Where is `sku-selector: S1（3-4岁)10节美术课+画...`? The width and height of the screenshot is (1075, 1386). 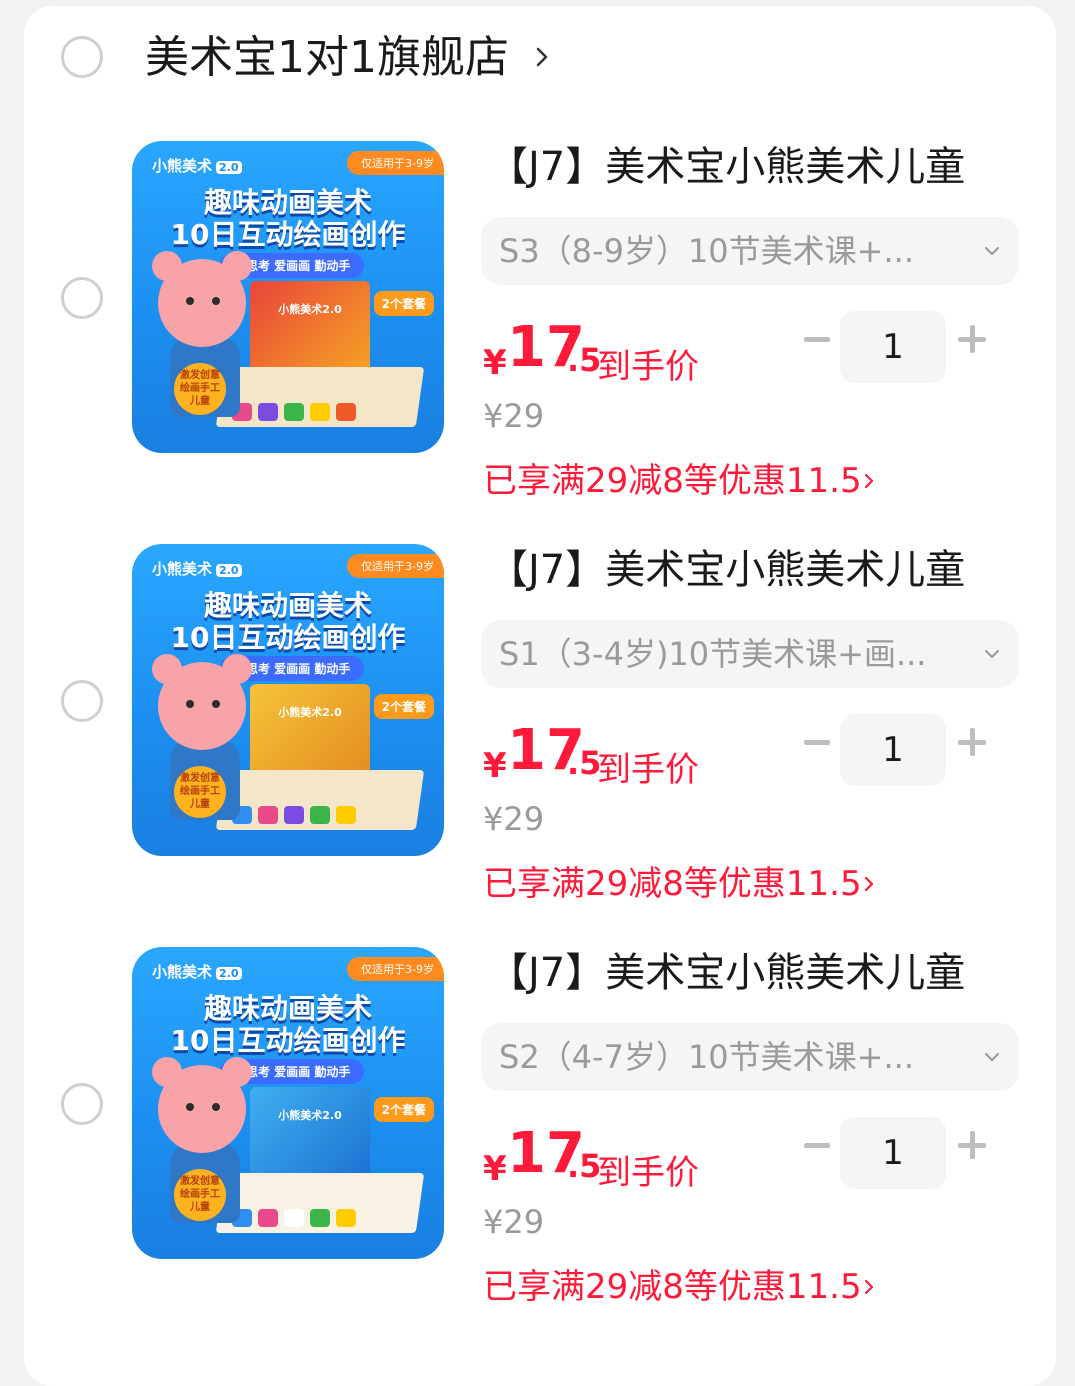 sku-selector: S1（3-4岁)10节美术课+画... is located at coordinates (750, 654).